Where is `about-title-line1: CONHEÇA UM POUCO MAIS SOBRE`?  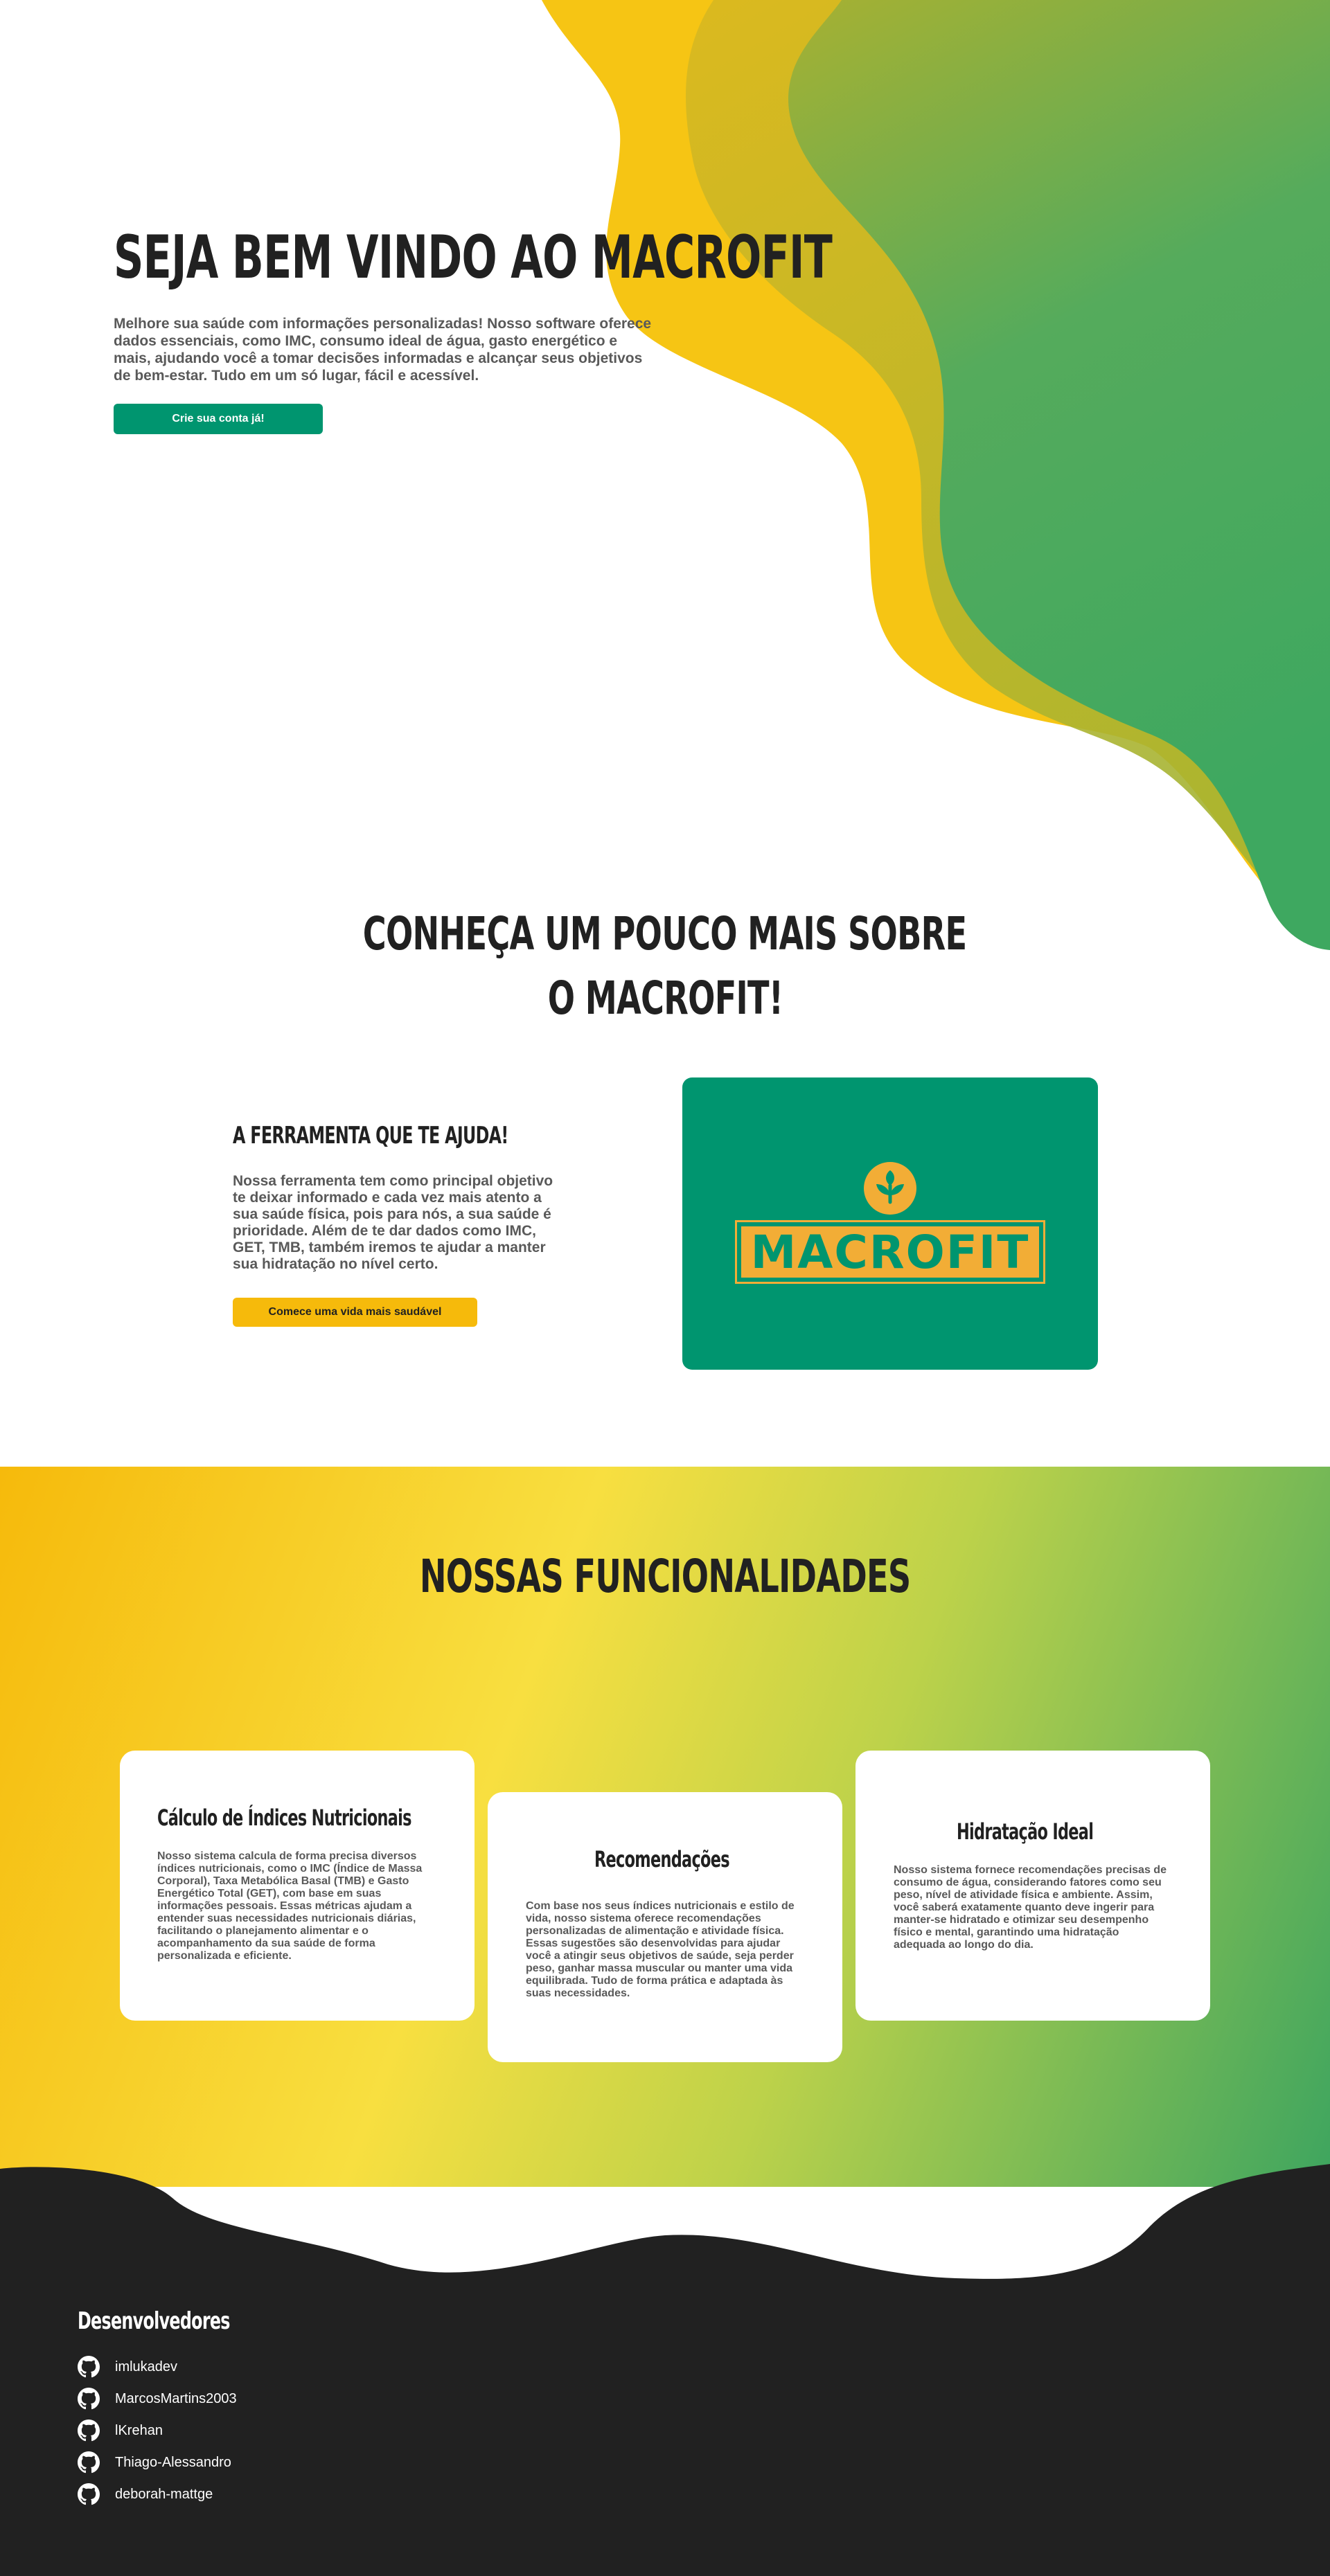
about-title-line1: CONHEÇA UM POUCO MAIS SOBRE is located at coordinates (665, 933).